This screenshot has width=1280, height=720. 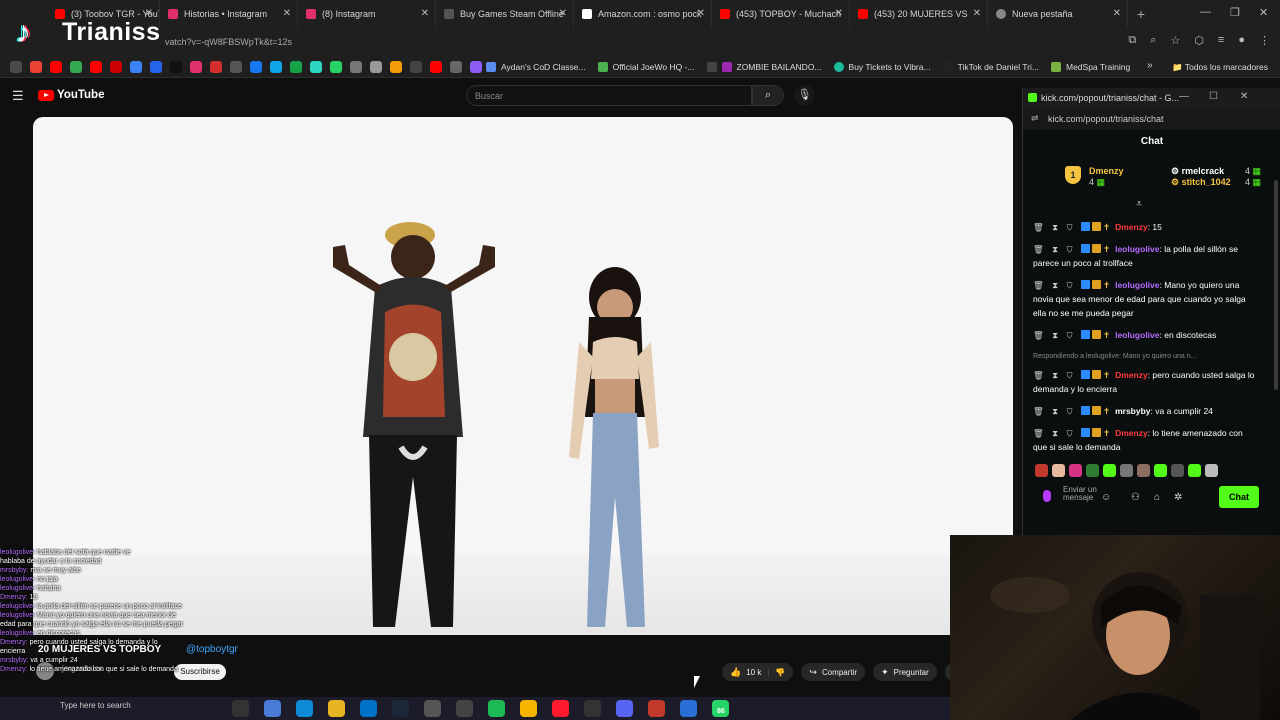 What do you see at coordinates (1213, 96) in the screenshot?
I see `maximize-icon: ☐` at bounding box center [1213, 96].